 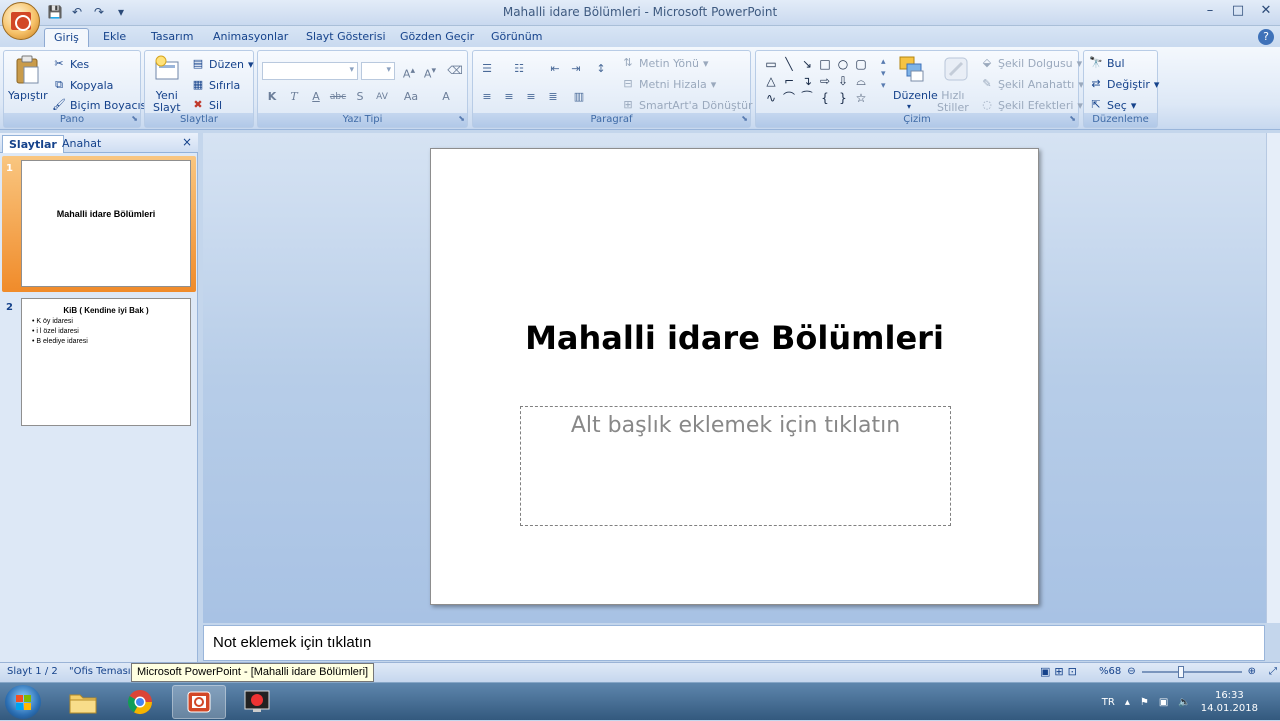 I want to click on elbow-connector-icon: ⌐, so click(x=789, y=81).